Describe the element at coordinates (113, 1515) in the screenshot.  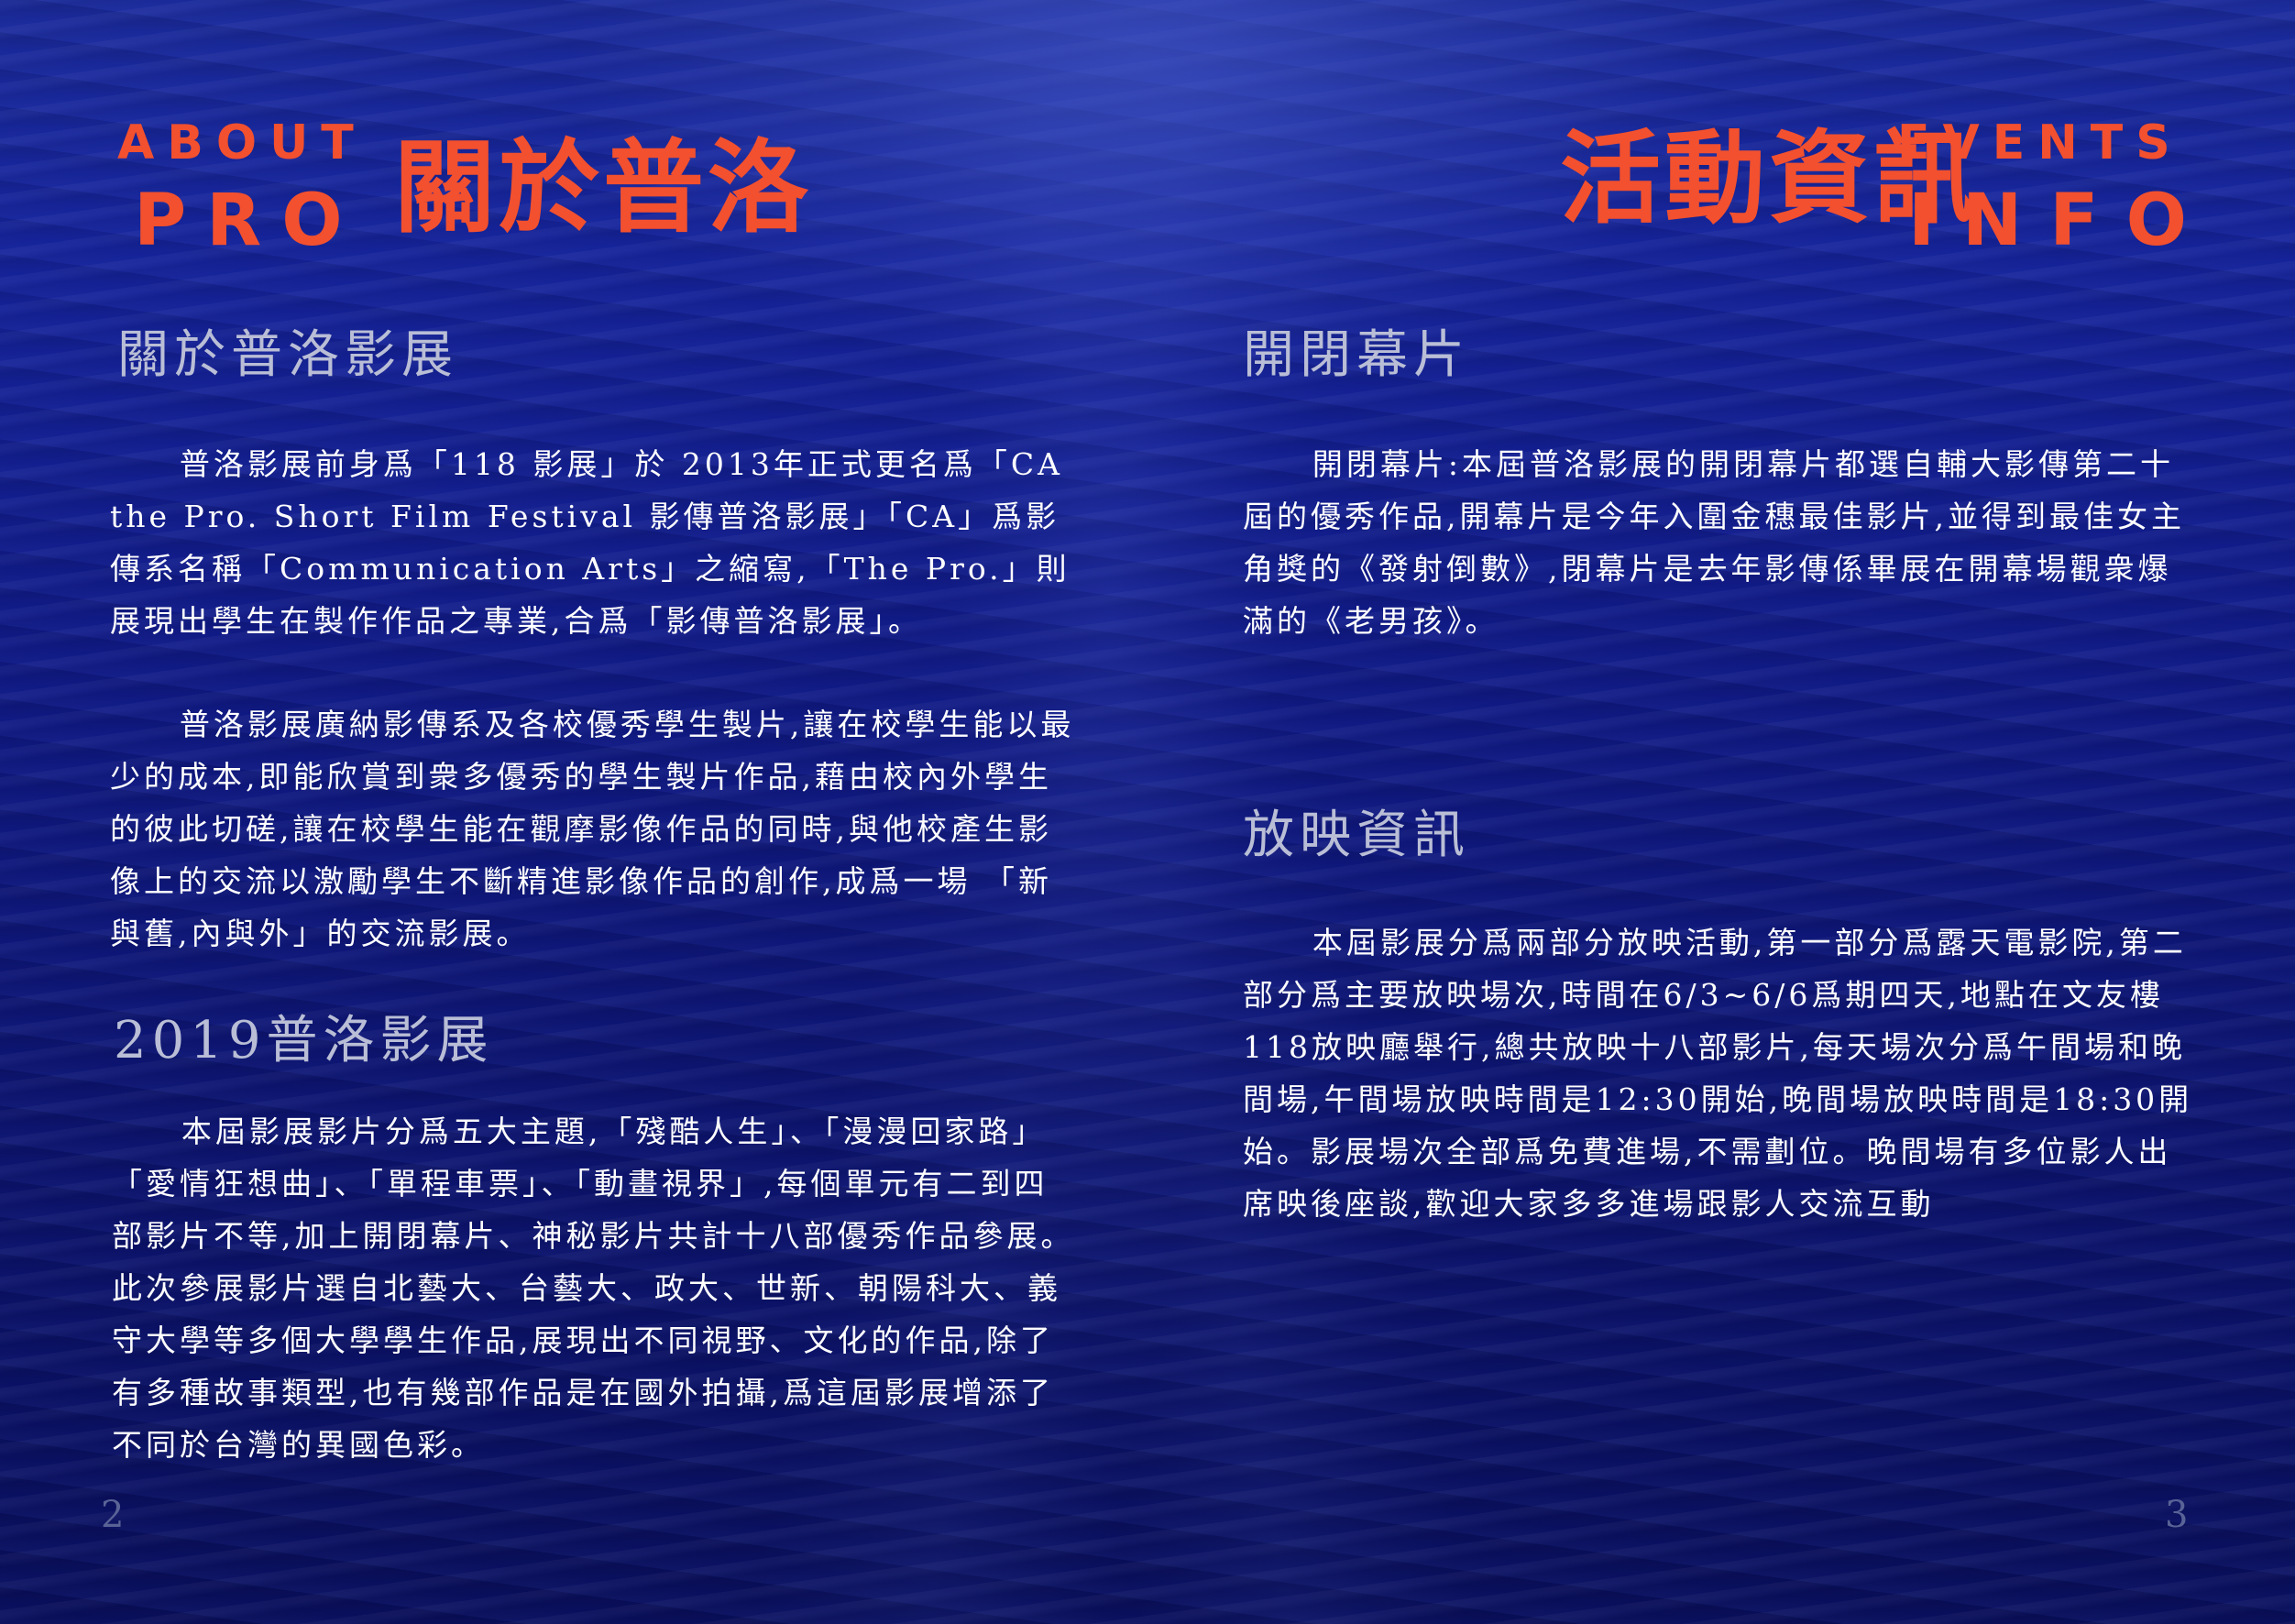
I see `page-number: 2` at that location.